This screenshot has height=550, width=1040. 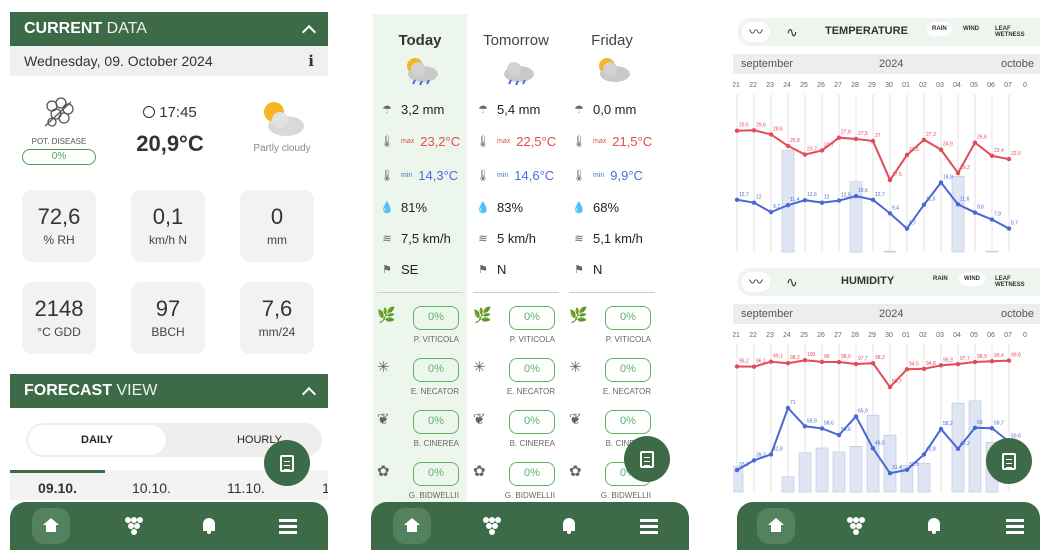 I want to click on data-label: 11,5, so click(x=931, y=200).